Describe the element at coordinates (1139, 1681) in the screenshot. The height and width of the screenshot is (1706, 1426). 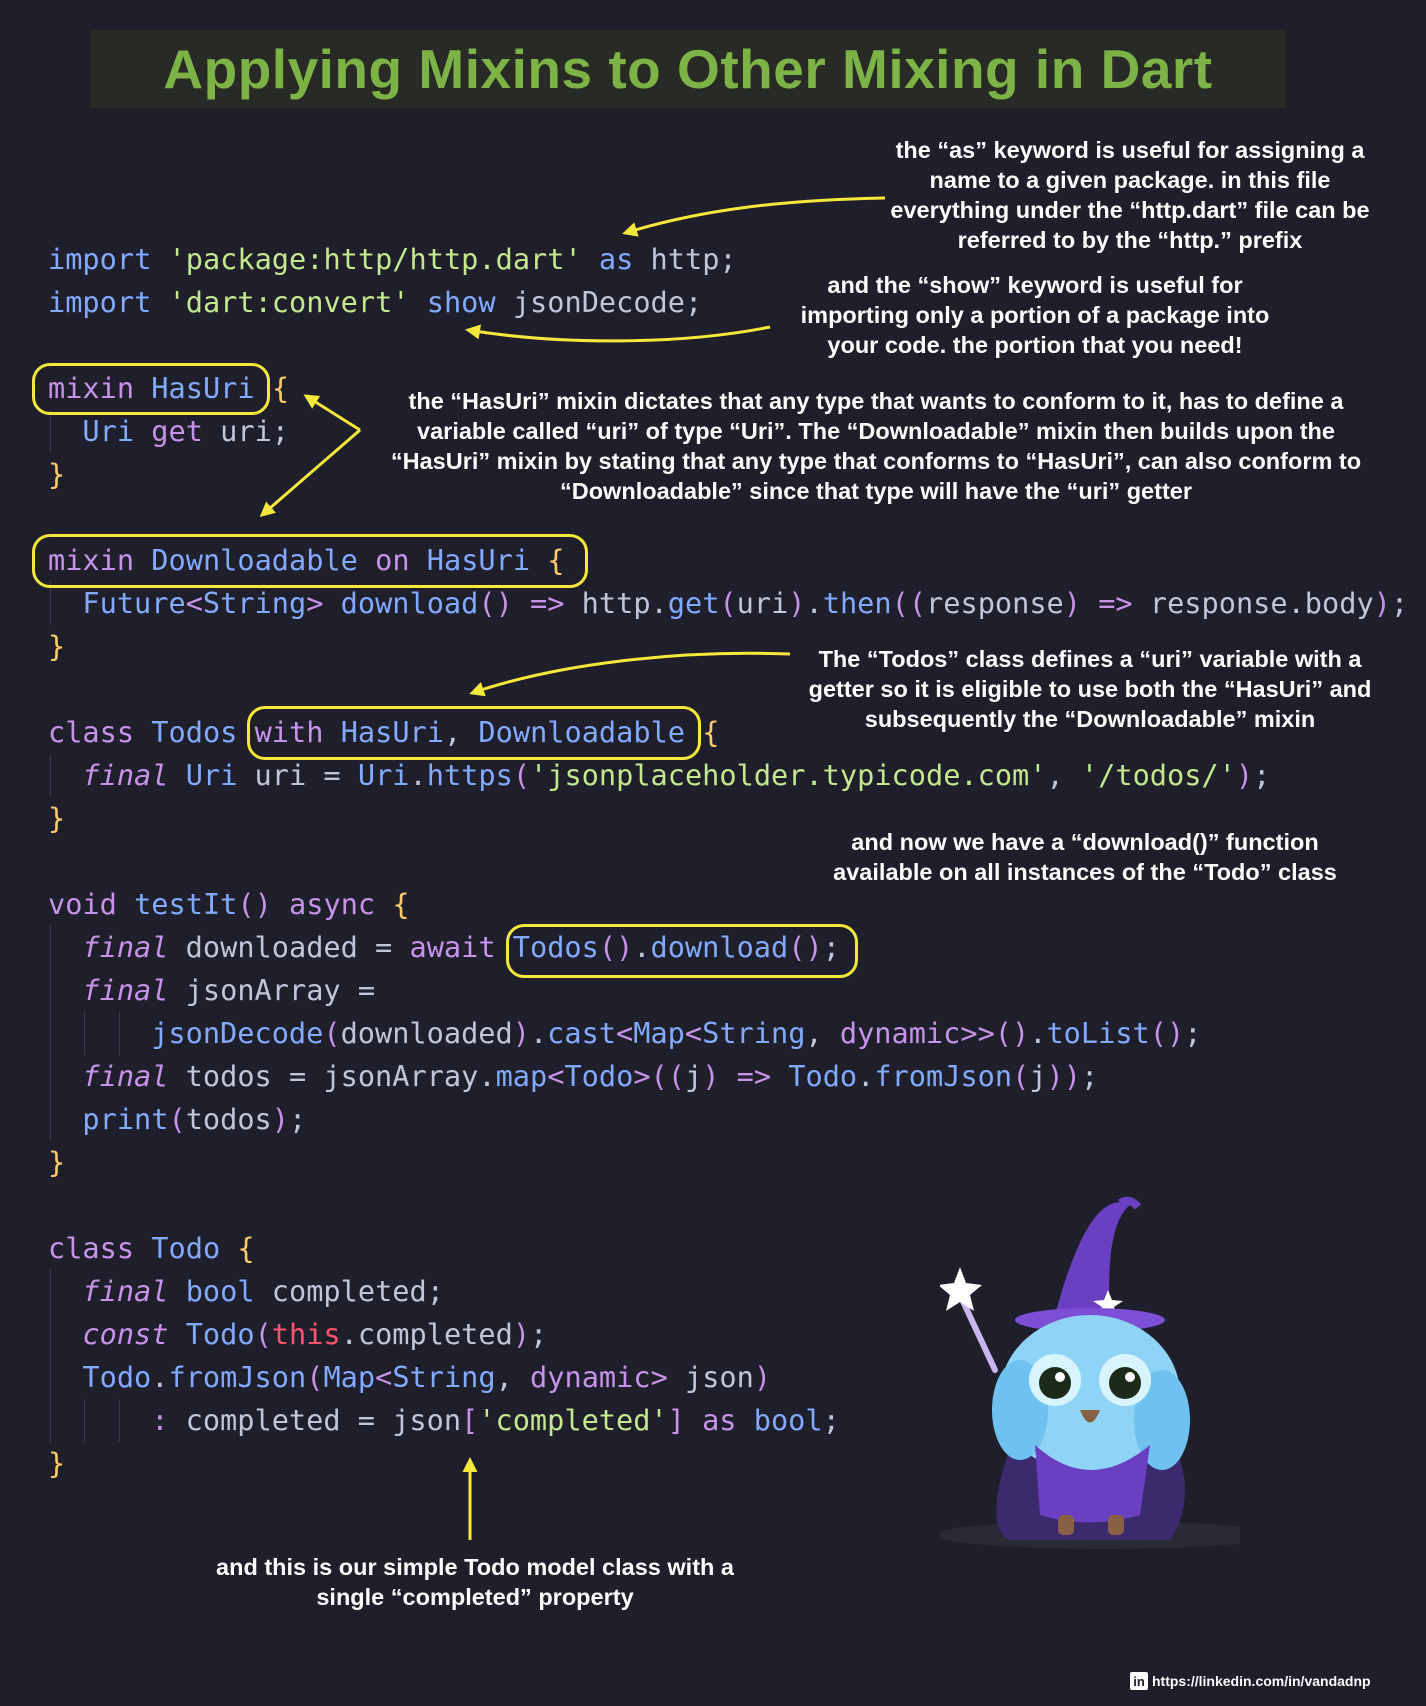
I see `linkedin-icon: in` at that location.